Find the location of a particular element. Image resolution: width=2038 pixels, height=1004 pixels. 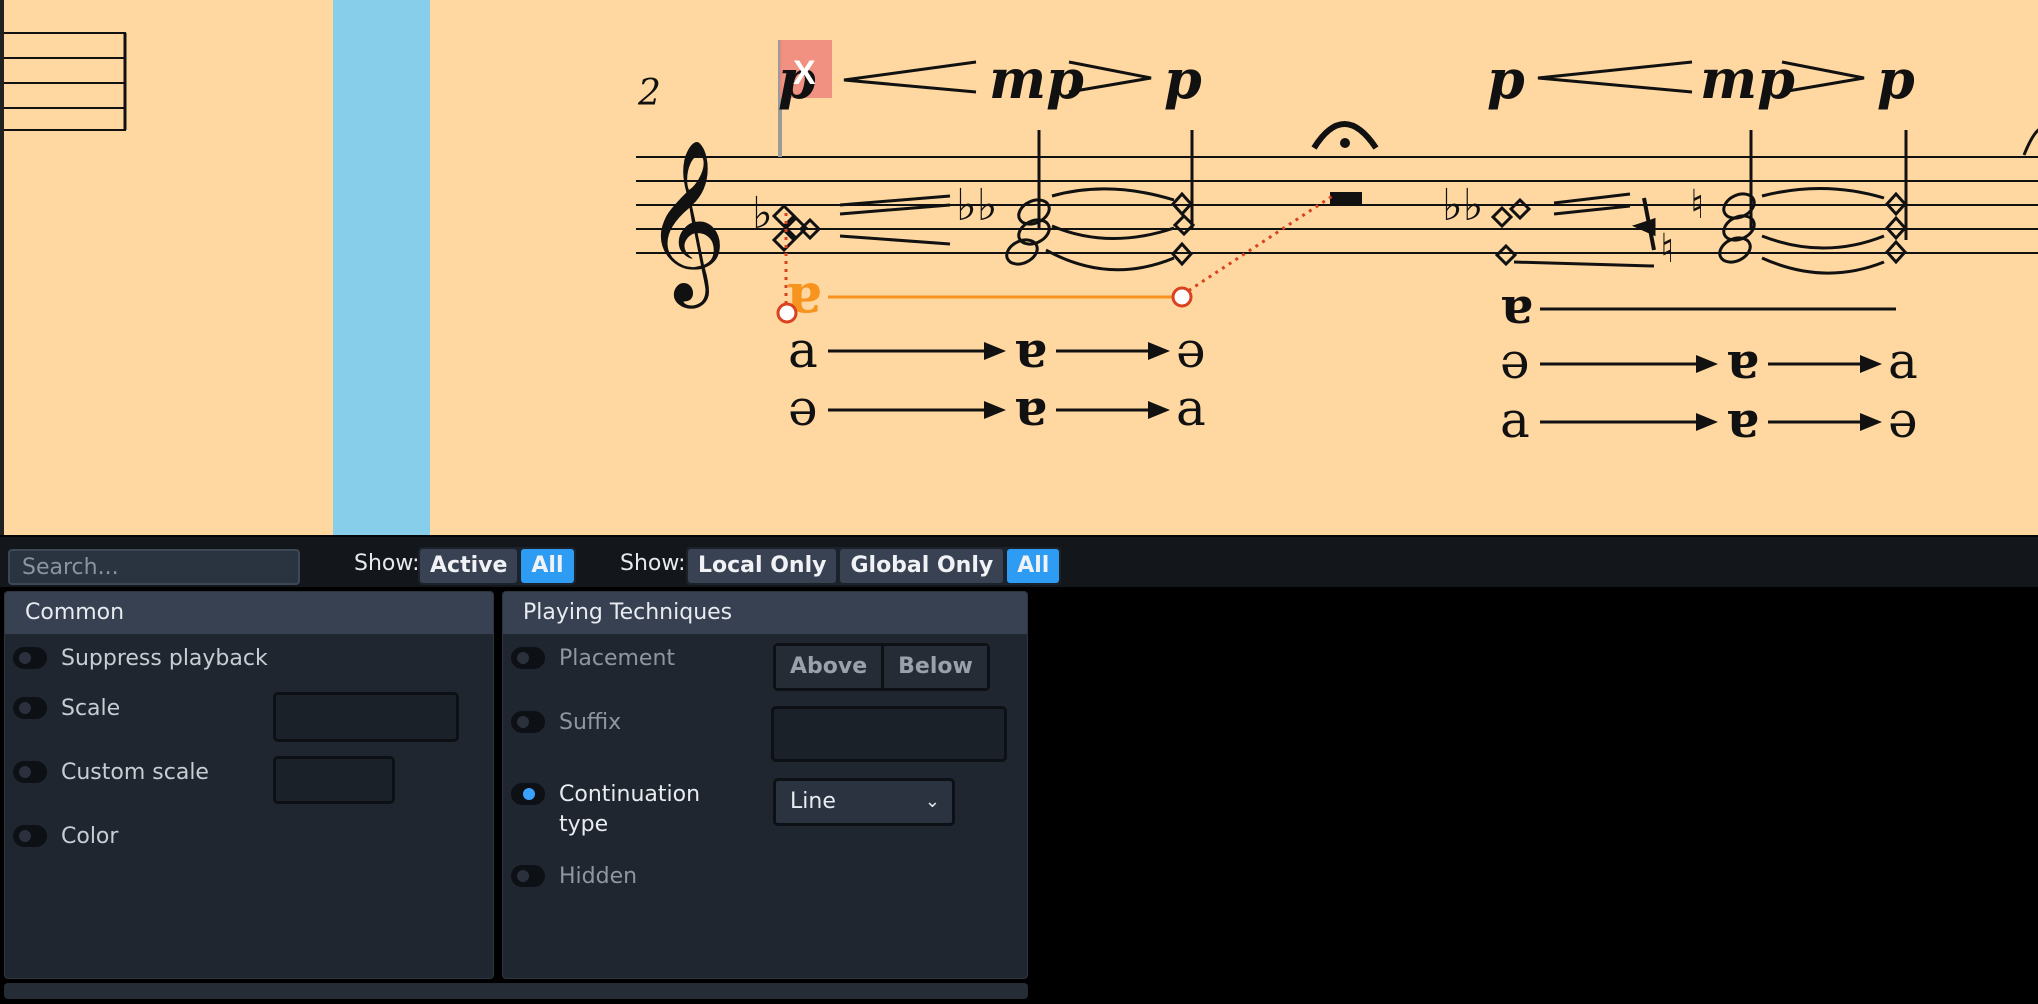

measure-1-notes: ♭ ♭♭ is located at coordinates (974, 201).